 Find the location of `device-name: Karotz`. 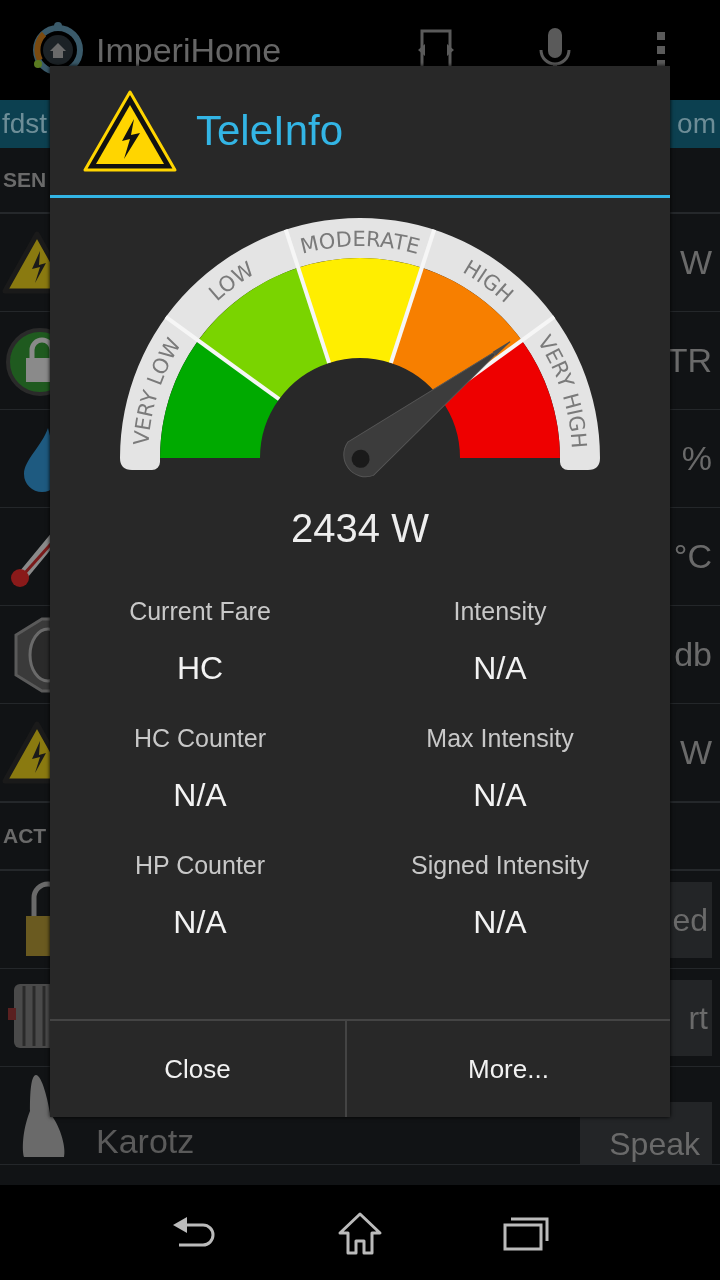

device-name: Karotz is located at coordinates (145, 1141).